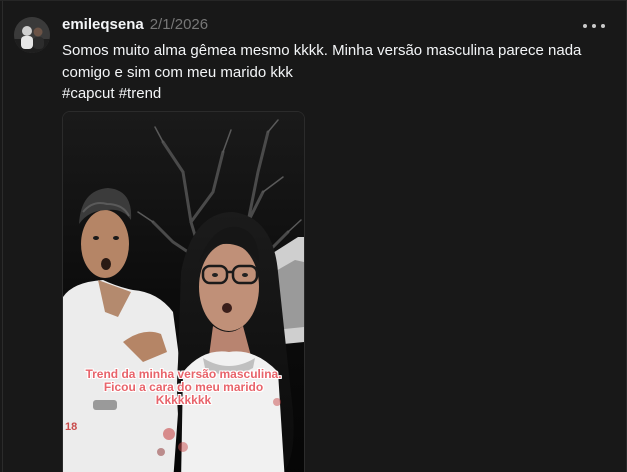 The image size is (627, 472). I want to click on hashtag-link: #trend, so click(140, 93).